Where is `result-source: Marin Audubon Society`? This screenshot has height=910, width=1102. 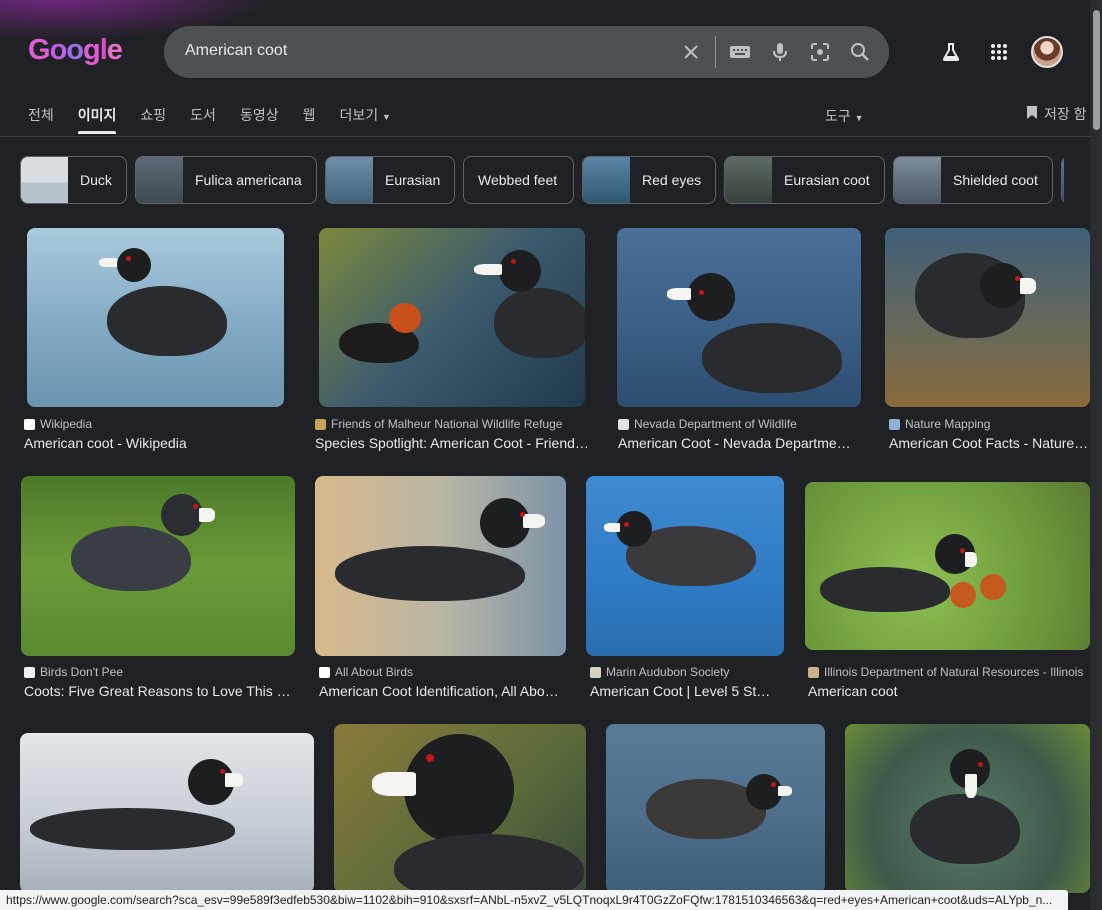 result-source: Marin Audubon Society is located at coordinates (689, 672).